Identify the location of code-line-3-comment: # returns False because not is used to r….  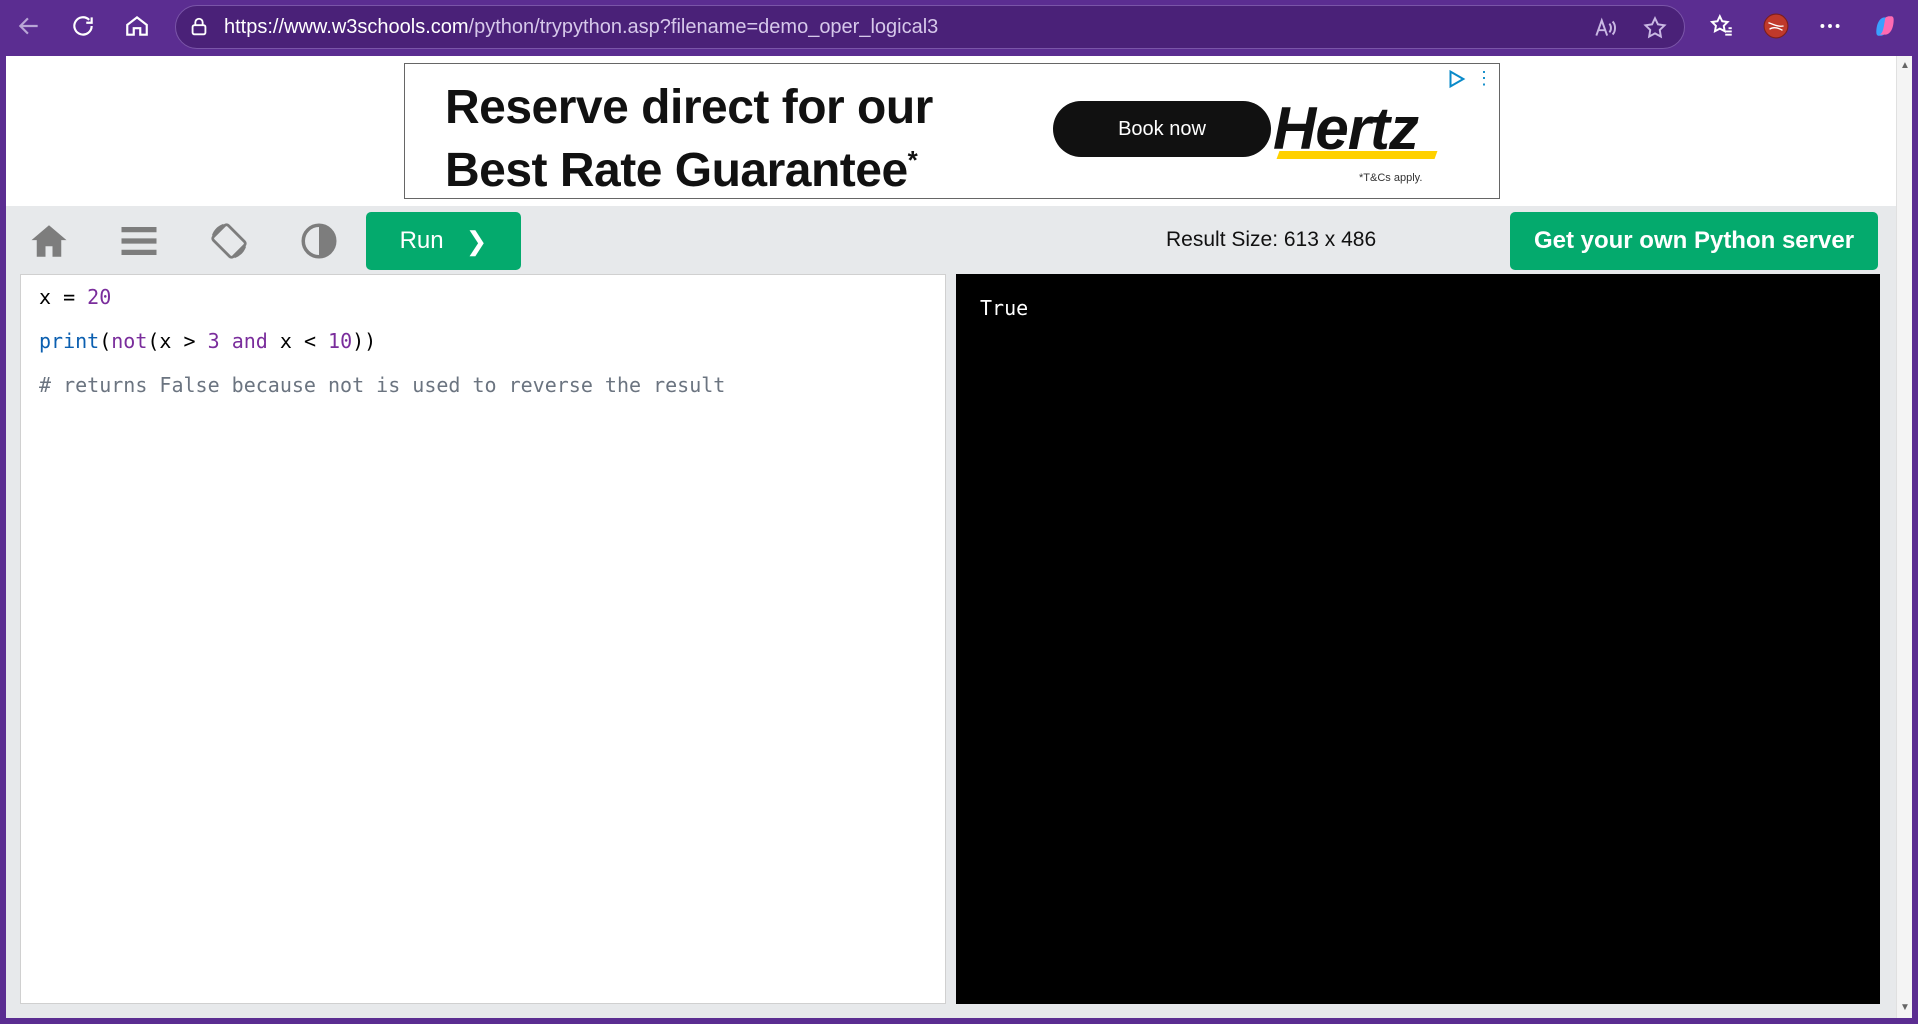
(382, 385).